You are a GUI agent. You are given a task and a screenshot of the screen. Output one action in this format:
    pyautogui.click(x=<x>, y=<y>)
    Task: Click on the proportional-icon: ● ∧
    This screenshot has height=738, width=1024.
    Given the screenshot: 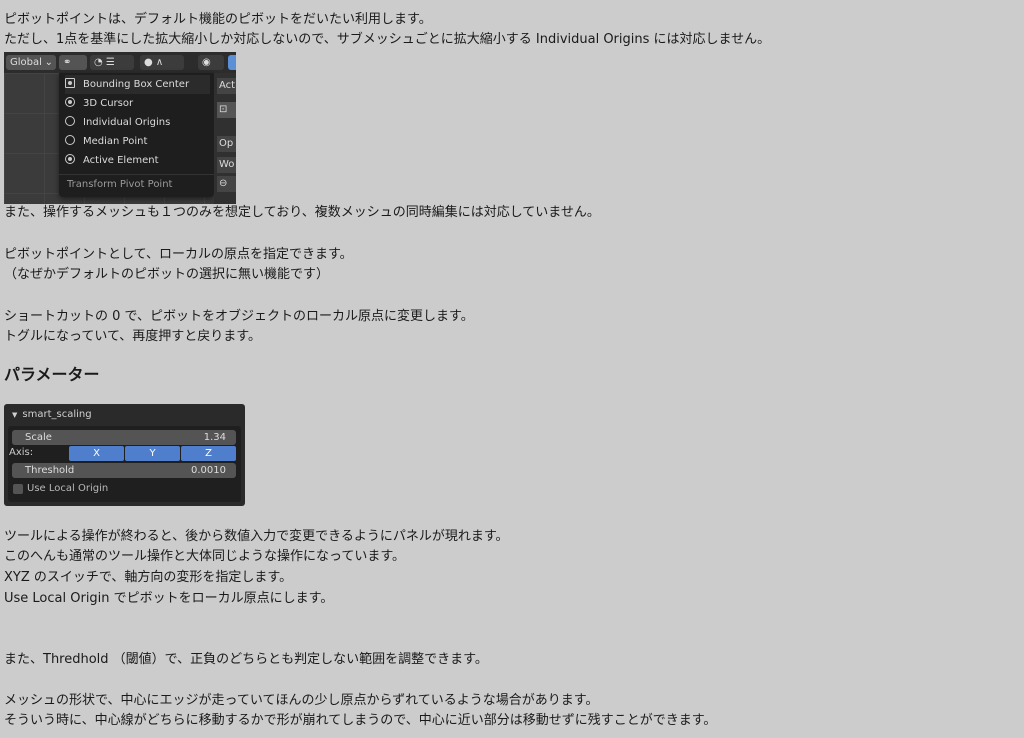 What is the action you would take?
    pyautogui.click(x=154, y=62)
    